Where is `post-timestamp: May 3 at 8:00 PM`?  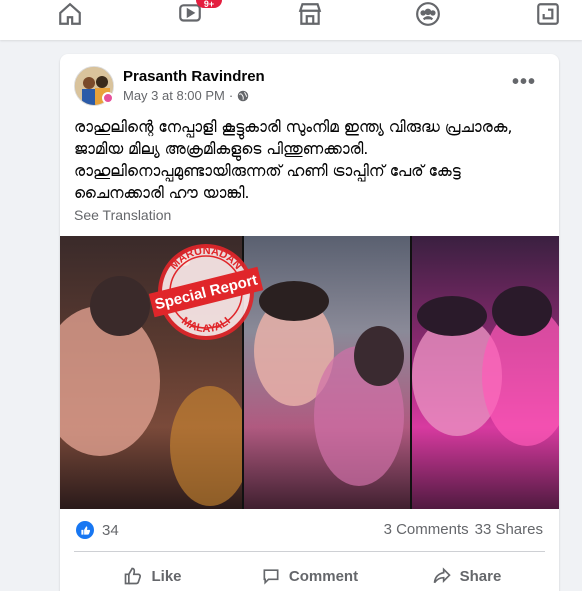 post-timestamp: May 3 at 8:00 PM is located at coordinates (174, 95).